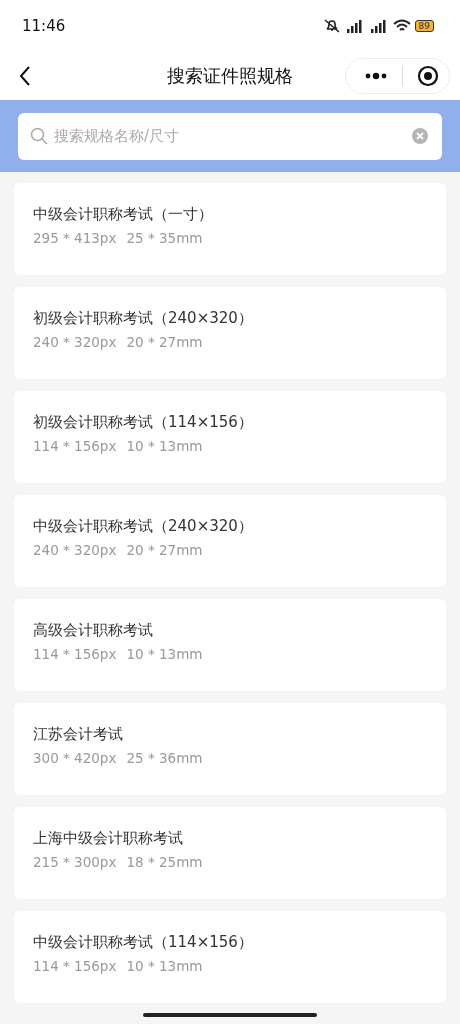 The height and width of the screenshot is (1024, 460). Describe the element at coordinates (230, 853) in the screenshot. I see `spec-card: 上海中级会计职称考试 215 * 300px 18 * 25mm` at that location.